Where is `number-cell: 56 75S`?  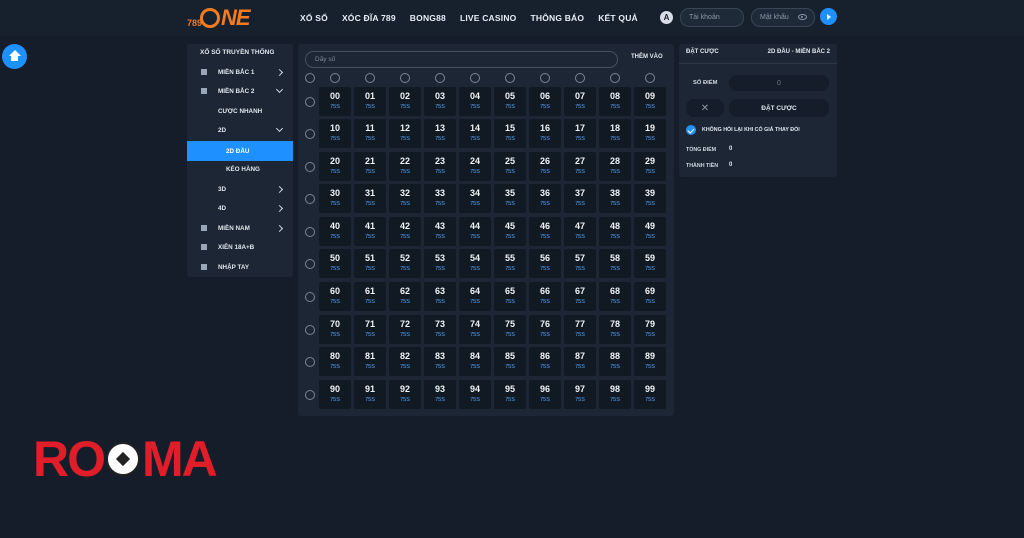 number-cell: 56 75S is located at coordinates (545, 263).